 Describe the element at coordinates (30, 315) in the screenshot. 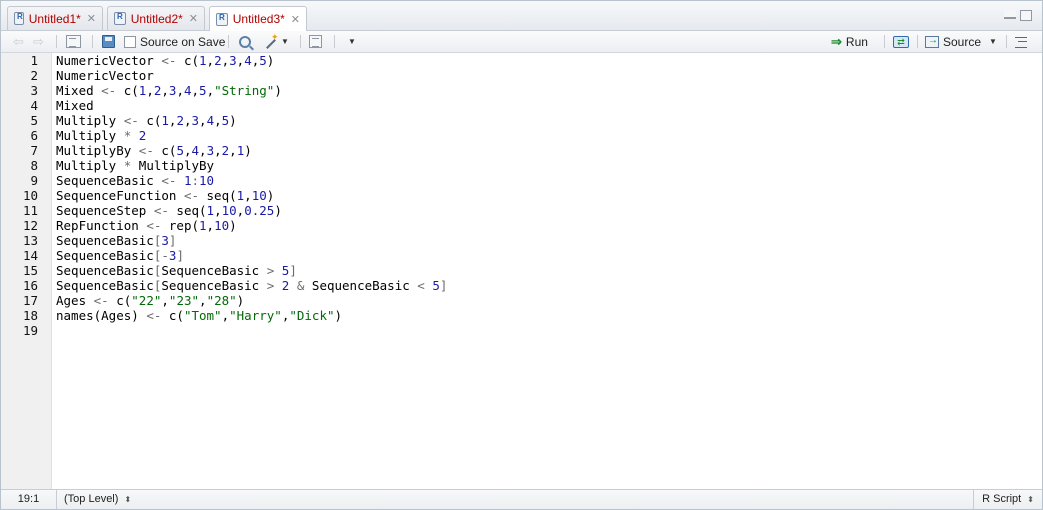

I see `line-number: 18` at that location.